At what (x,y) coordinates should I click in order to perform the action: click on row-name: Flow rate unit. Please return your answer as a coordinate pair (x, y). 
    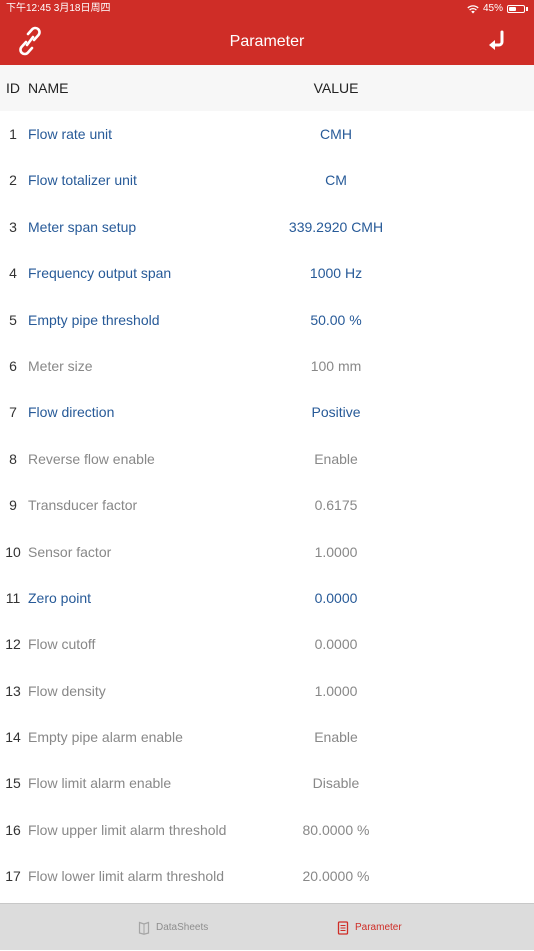
    Looking at the image, I should click on (70, 134).